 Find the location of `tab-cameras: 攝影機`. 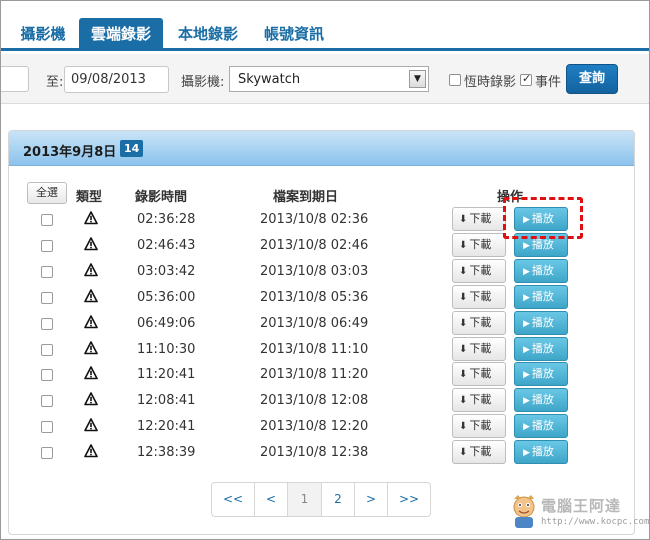

tab-cameras: 攝影機 is located at coordinates (43, 34).